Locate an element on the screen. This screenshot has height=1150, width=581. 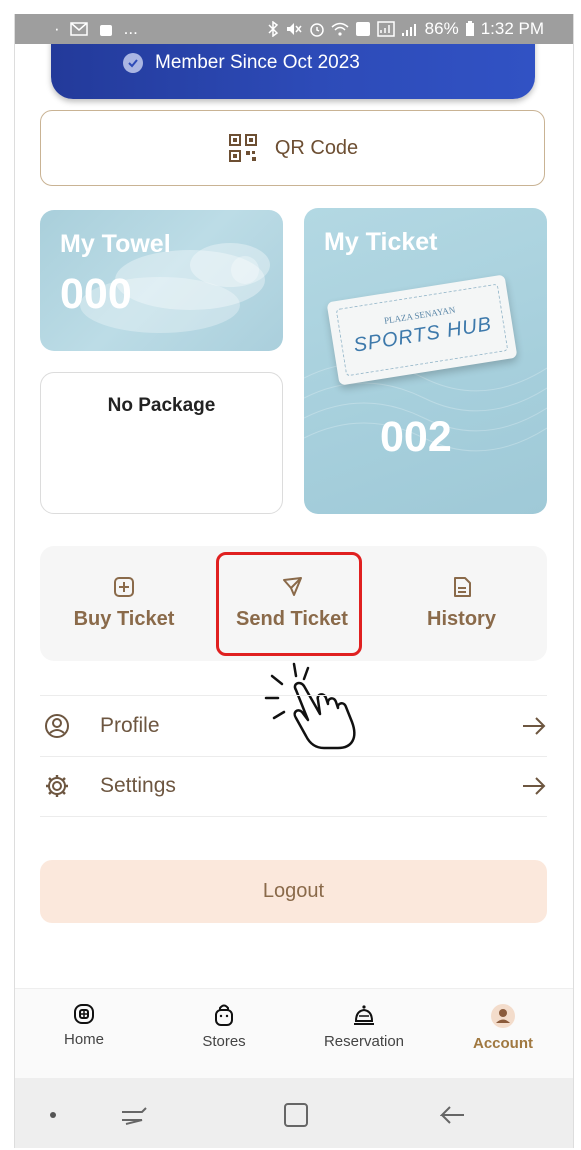
back-icon is located at coordinates (453, 1115).